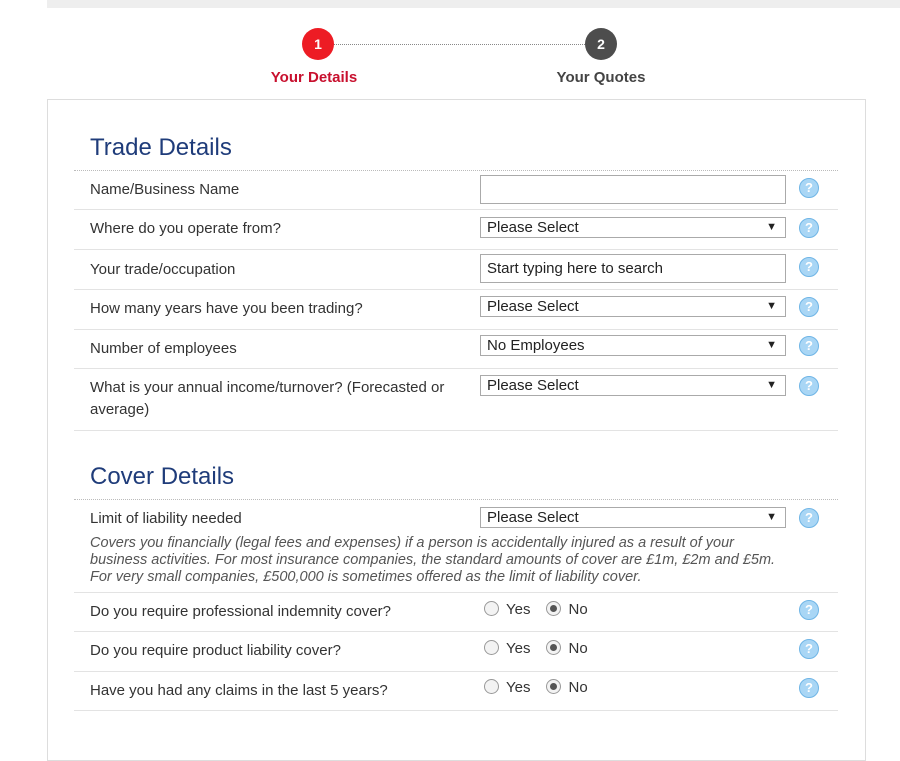 The width and height of the screenshot is (900, 761). Describe the element at coordinates (491, 608) in the screenshot. I see `indemnity-yes-radio` at that location.